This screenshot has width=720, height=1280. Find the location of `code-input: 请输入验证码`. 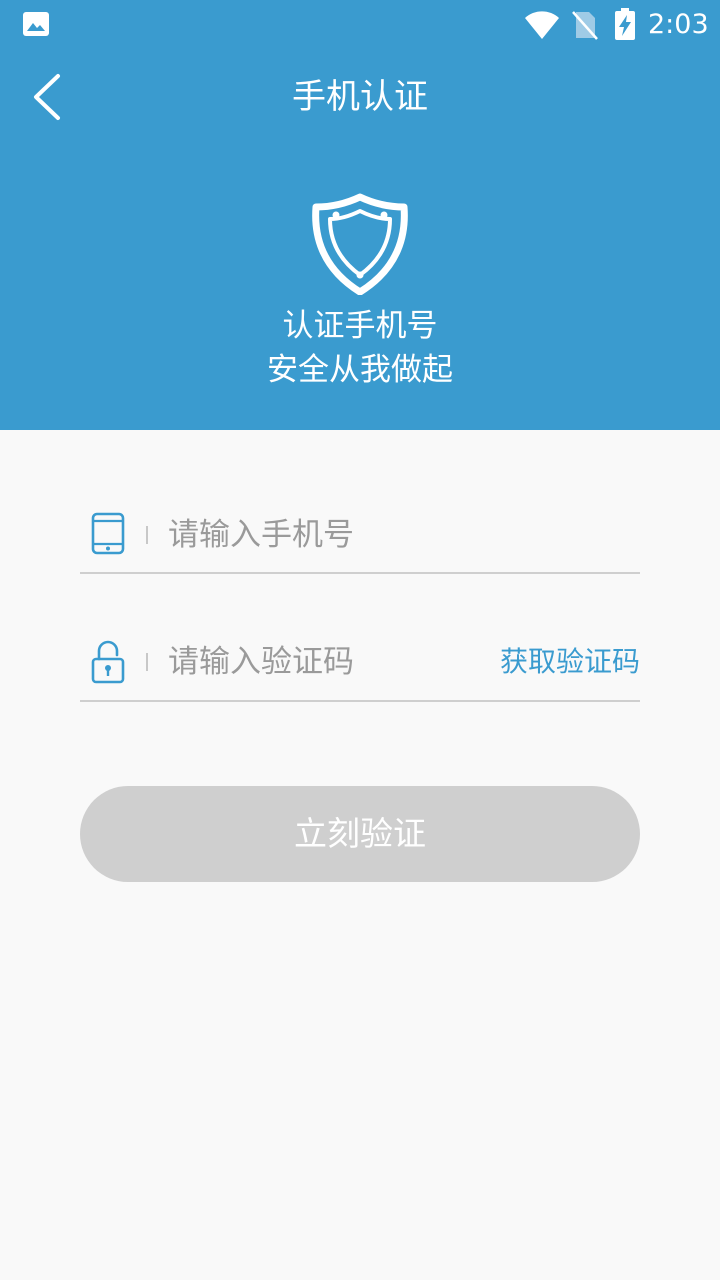

code-input: 请输入验证码 is located at coordinates (261, 662).